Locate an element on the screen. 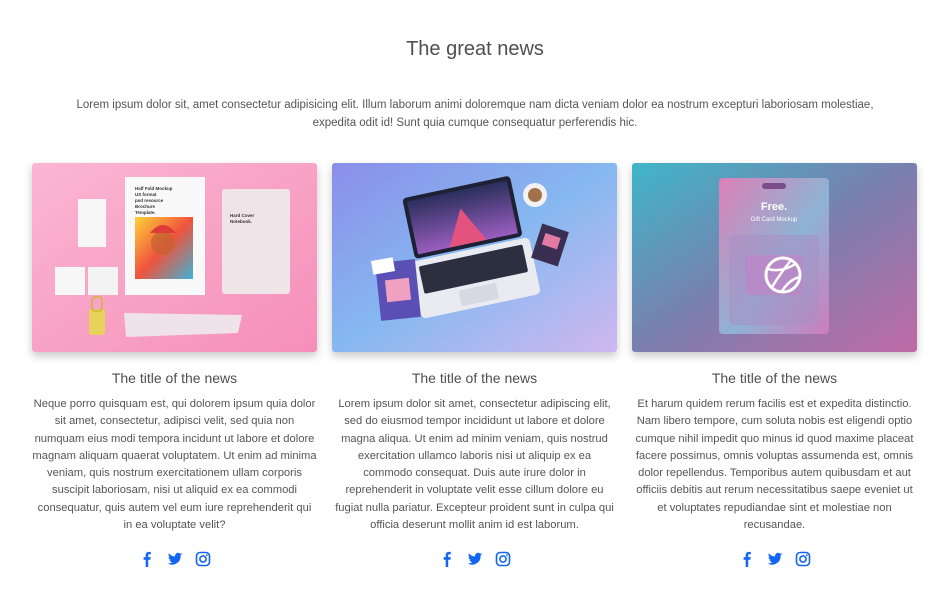 Image resolution: width=950 pixels, height=604 pixels. news-image-laptop is located at coordinates (474, 257).